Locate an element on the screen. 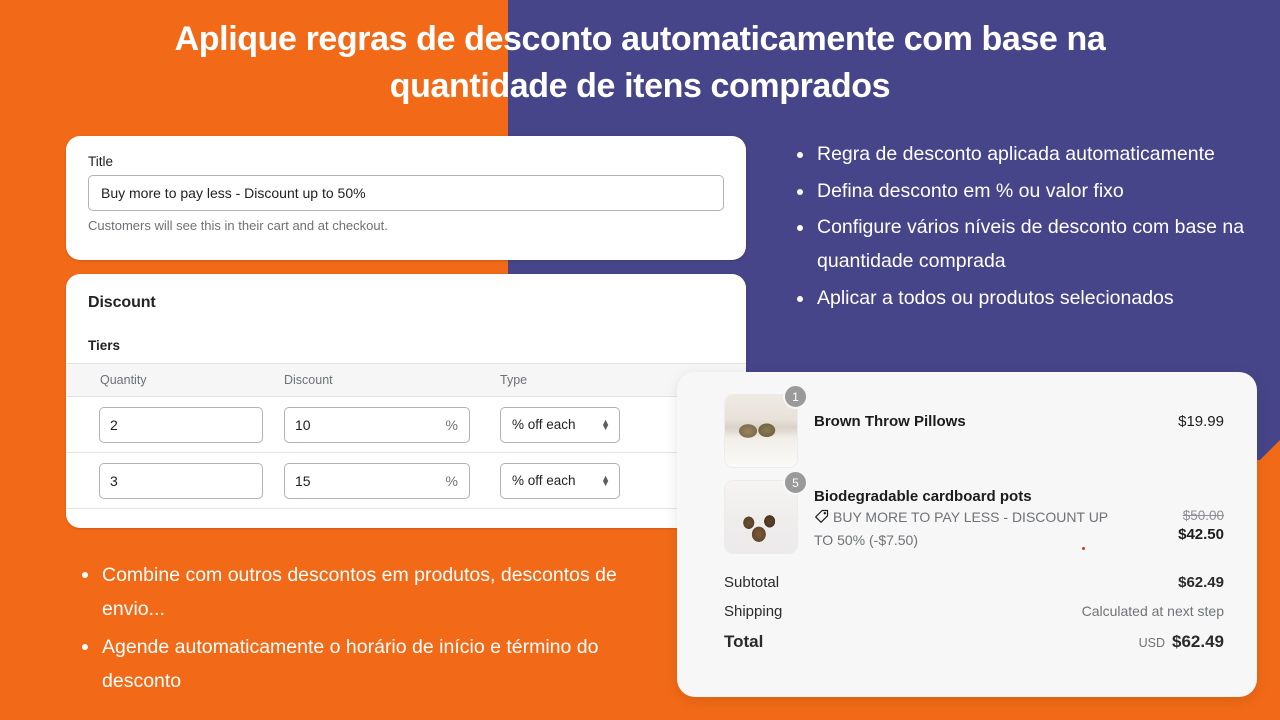  cart-item-price-discounted: $42.50 is located at coordinates (1201, 534).